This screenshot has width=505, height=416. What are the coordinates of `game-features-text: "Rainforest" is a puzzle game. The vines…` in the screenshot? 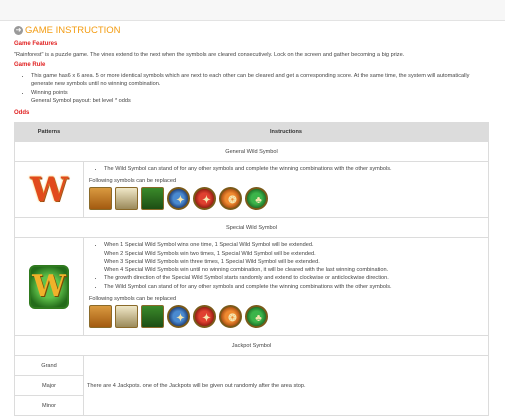 It's located at (209, 55).